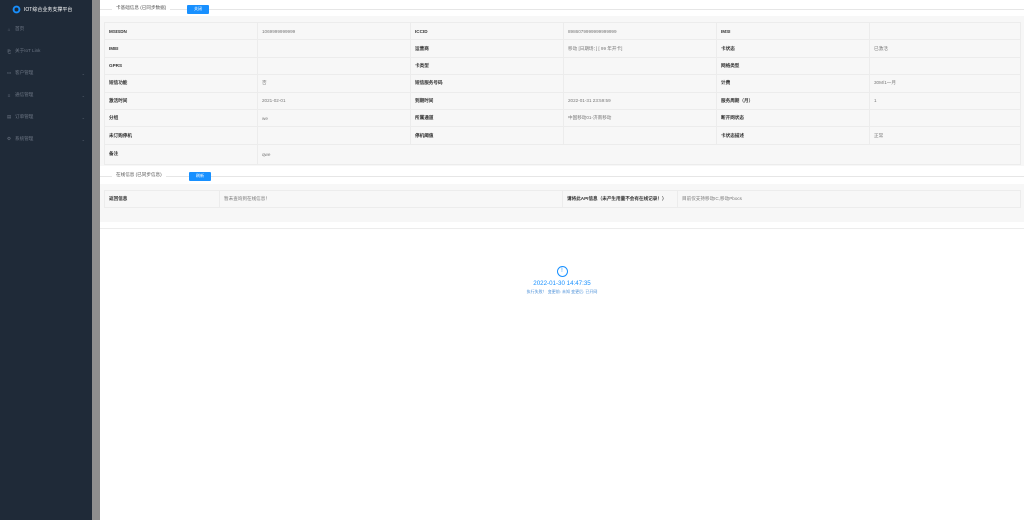  Describe the element at coordinates (562, 228) in the screenshot. I see `divider` at that location.